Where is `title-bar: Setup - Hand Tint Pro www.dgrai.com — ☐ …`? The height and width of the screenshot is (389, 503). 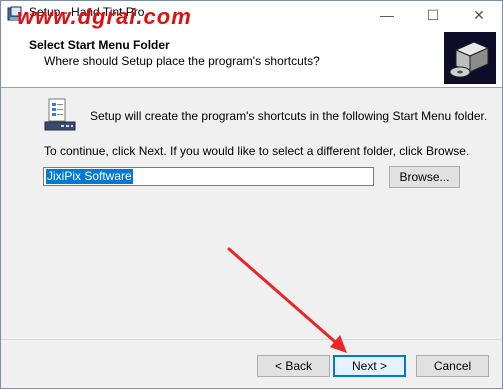
title-bar: Setup - Hand Tint Pro www.dgrai.com — ☐ … is located at coordinates (251, 15).